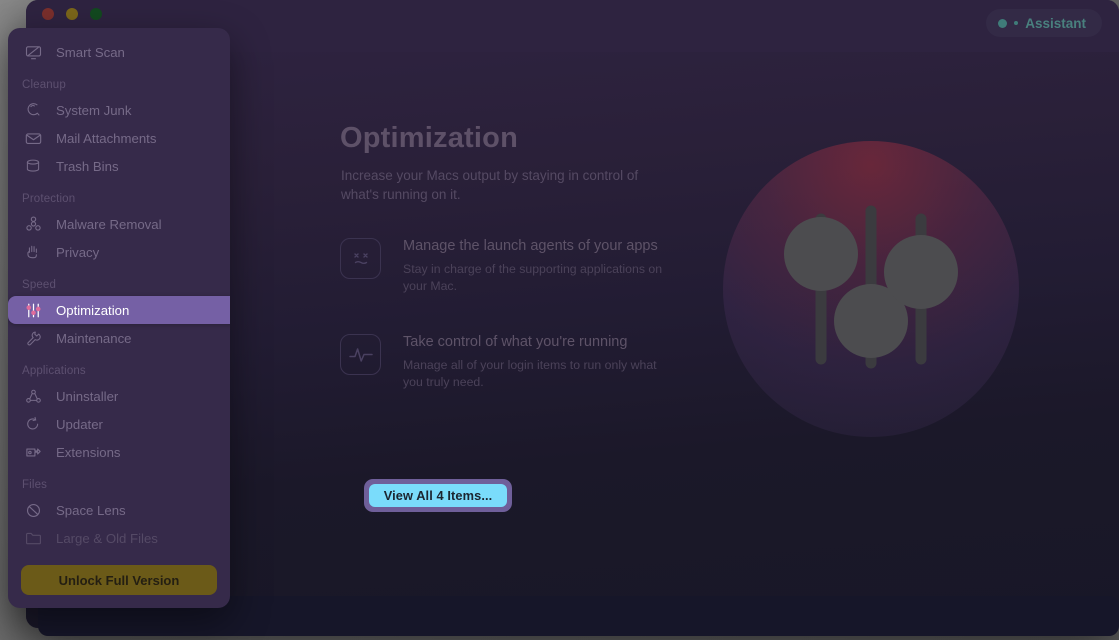 Image resolution: width=1119 pixels, height=640 pixels. I want to click on sidebar-item-label: Large & Old Files, so click(107, 538).